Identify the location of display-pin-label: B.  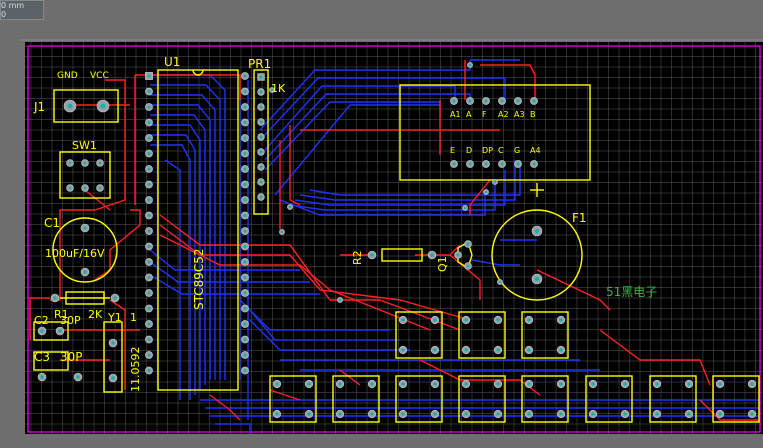
(533, 114).